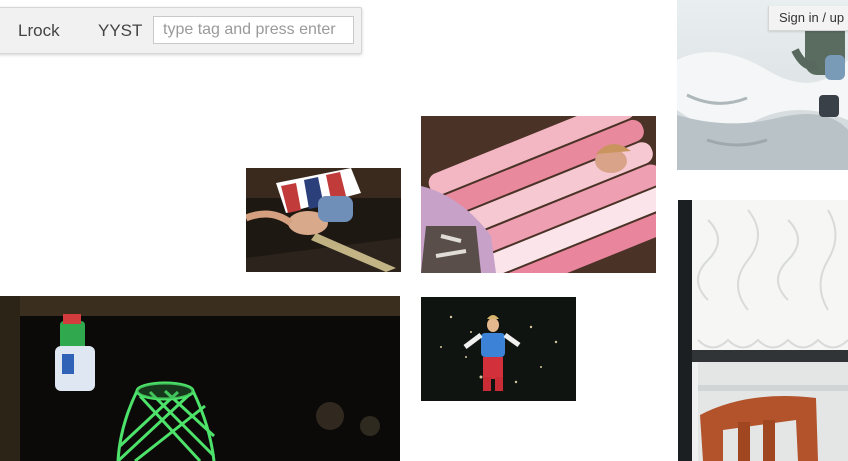 This screenshot has width=848, height=461. I want to click on striped-shirt-photo, so click(323, 220).